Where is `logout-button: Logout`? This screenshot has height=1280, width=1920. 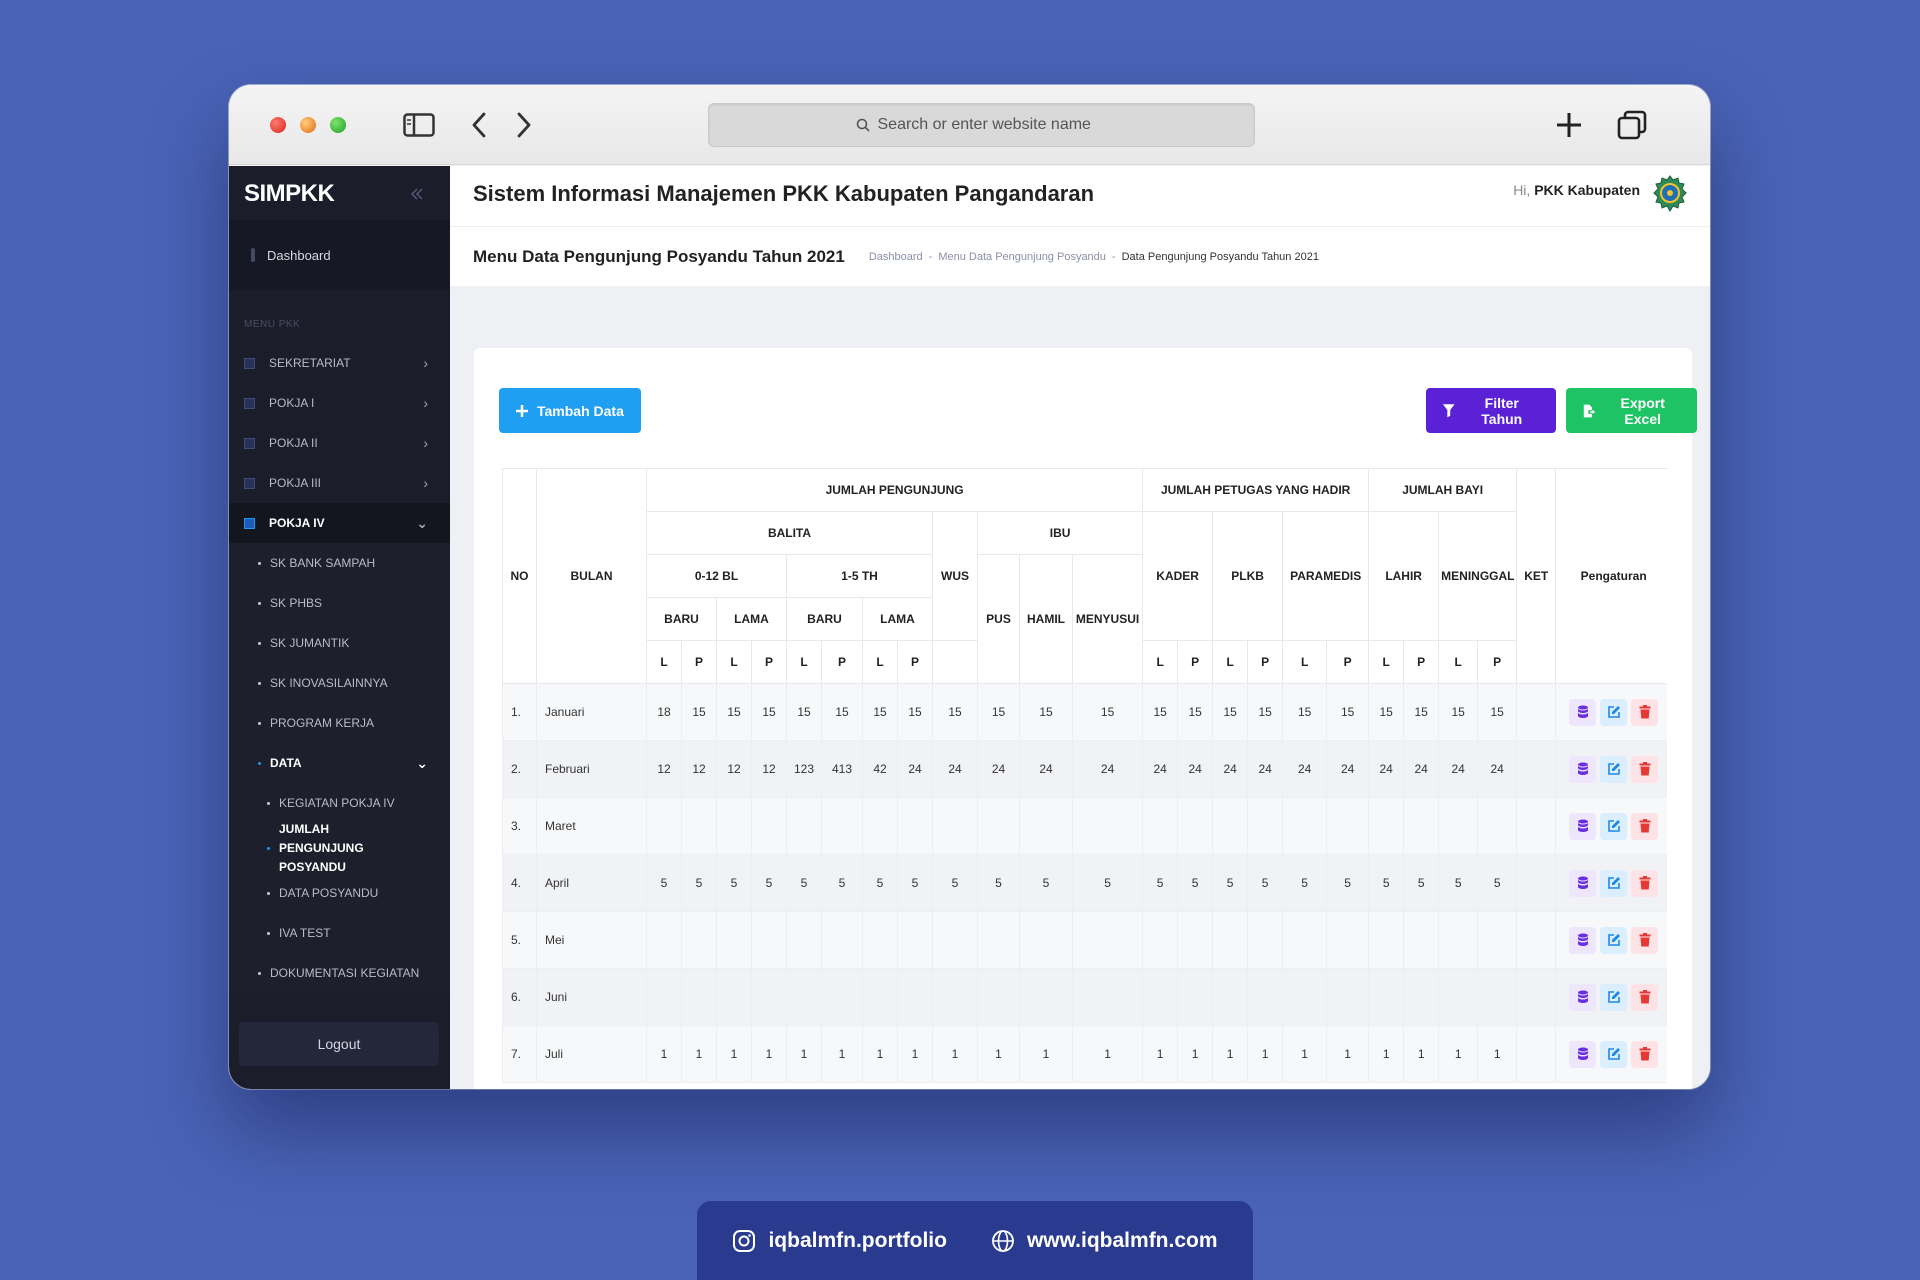
logout-button: Logout is located at coordinates (339, 1044).